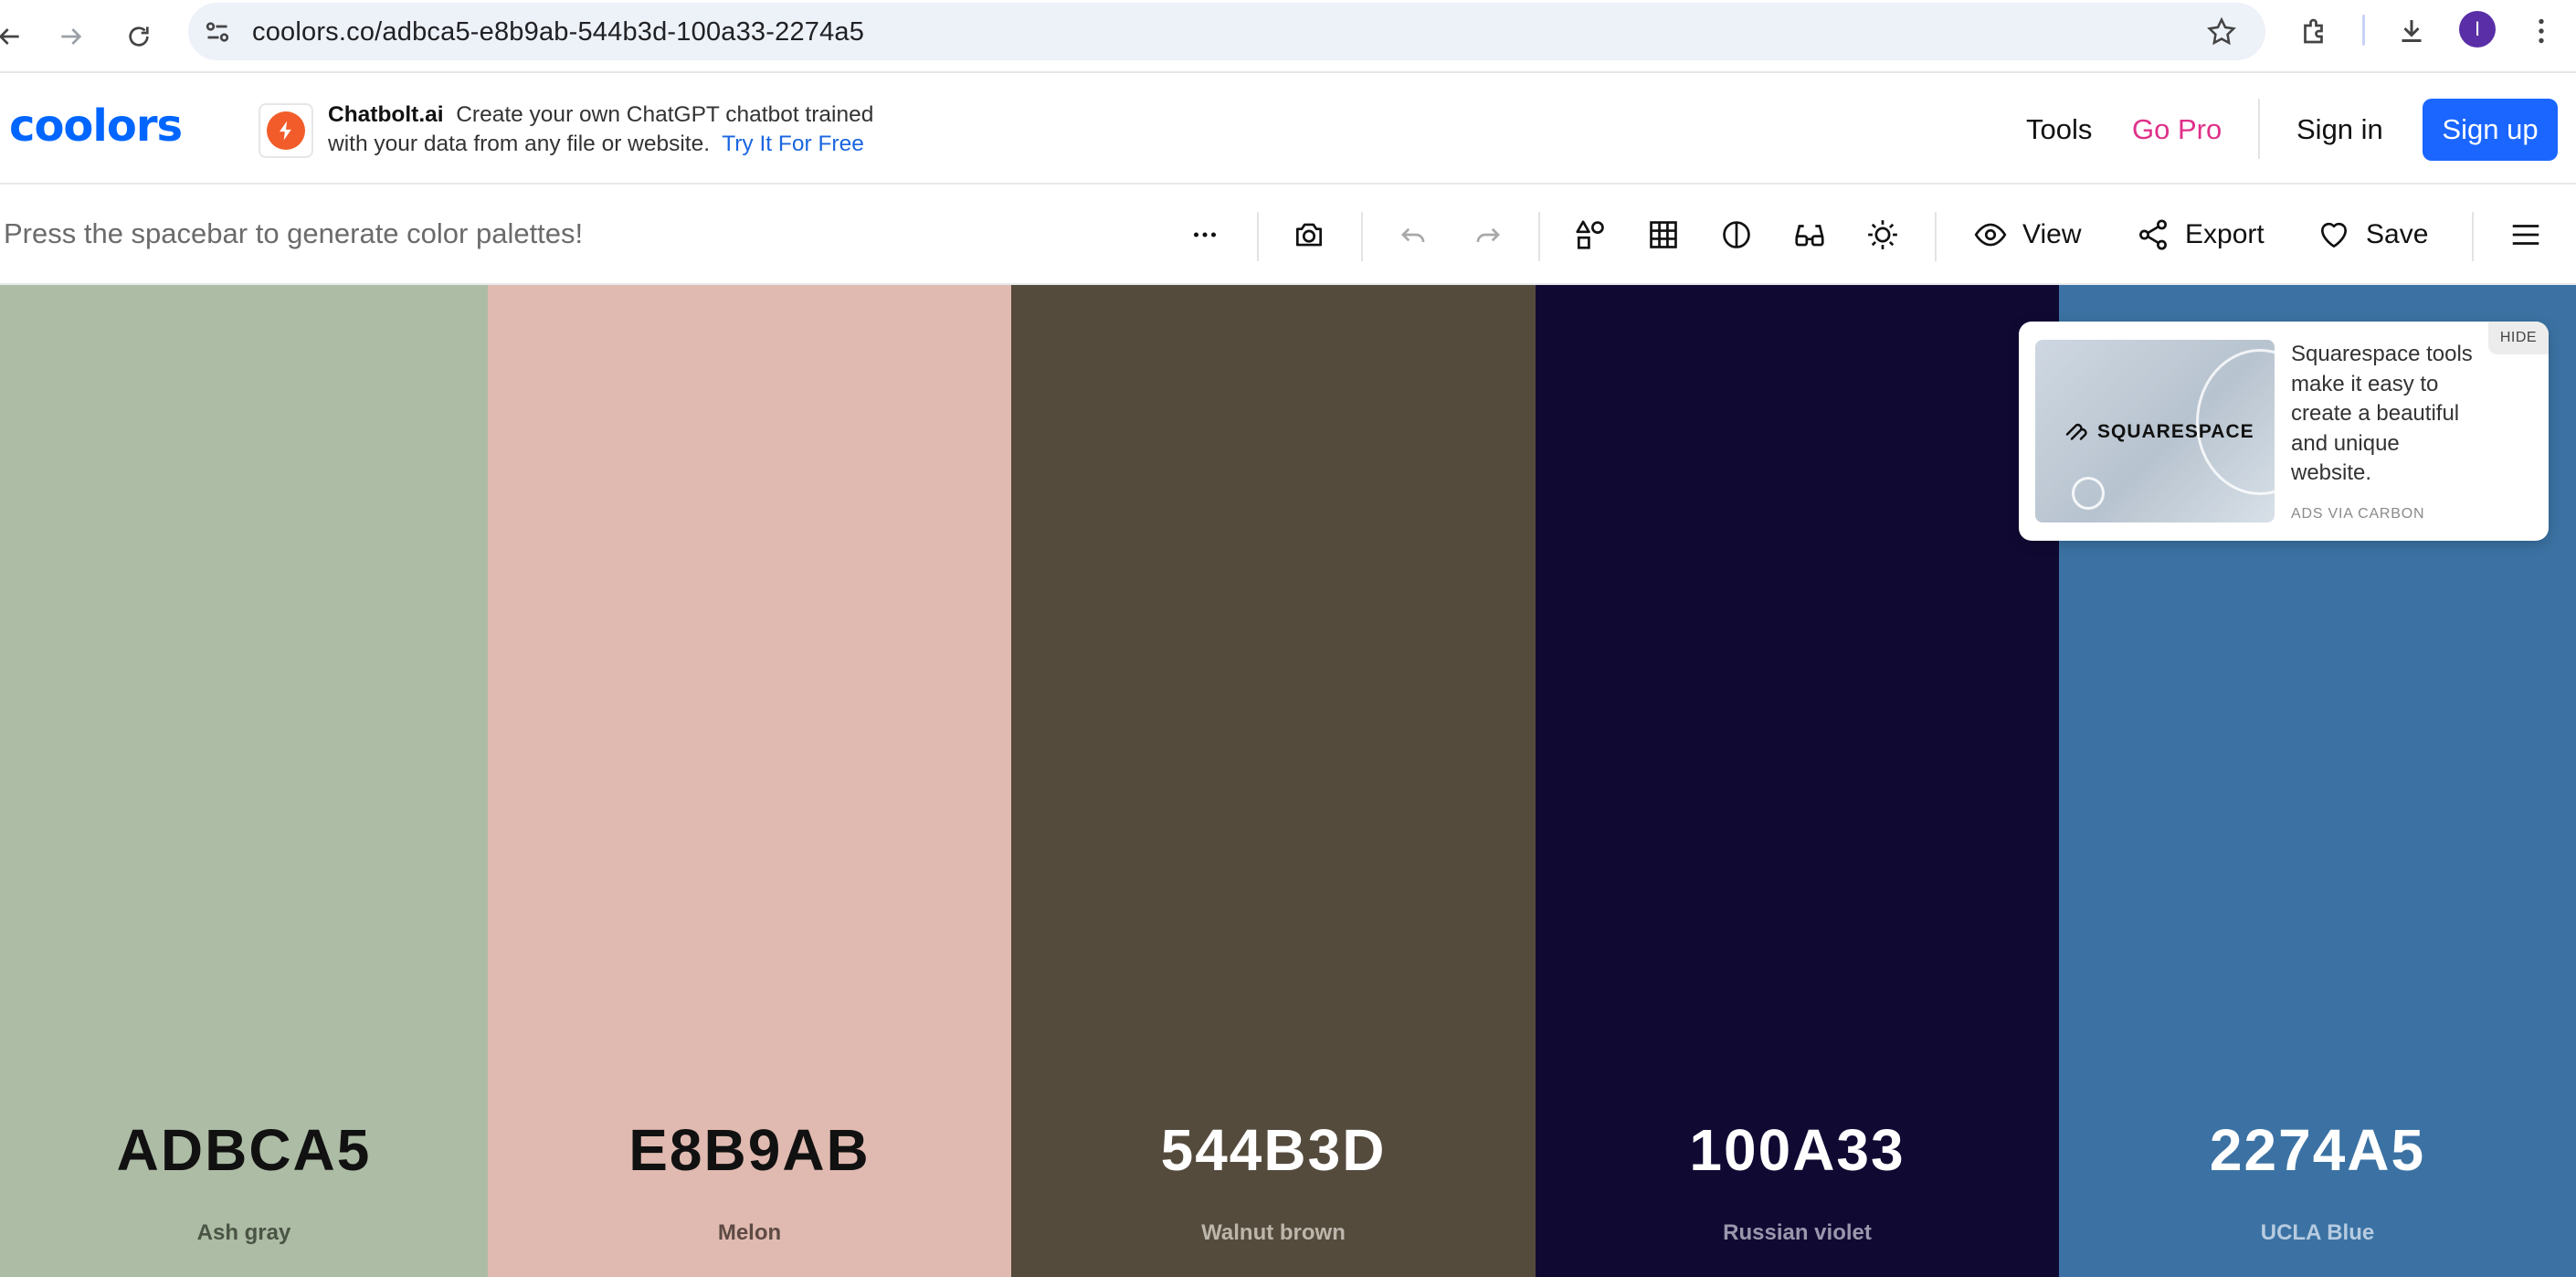  Describe the element at coordinates (2397, 234) in the screenshot. I see `save-label: Save` at that location.